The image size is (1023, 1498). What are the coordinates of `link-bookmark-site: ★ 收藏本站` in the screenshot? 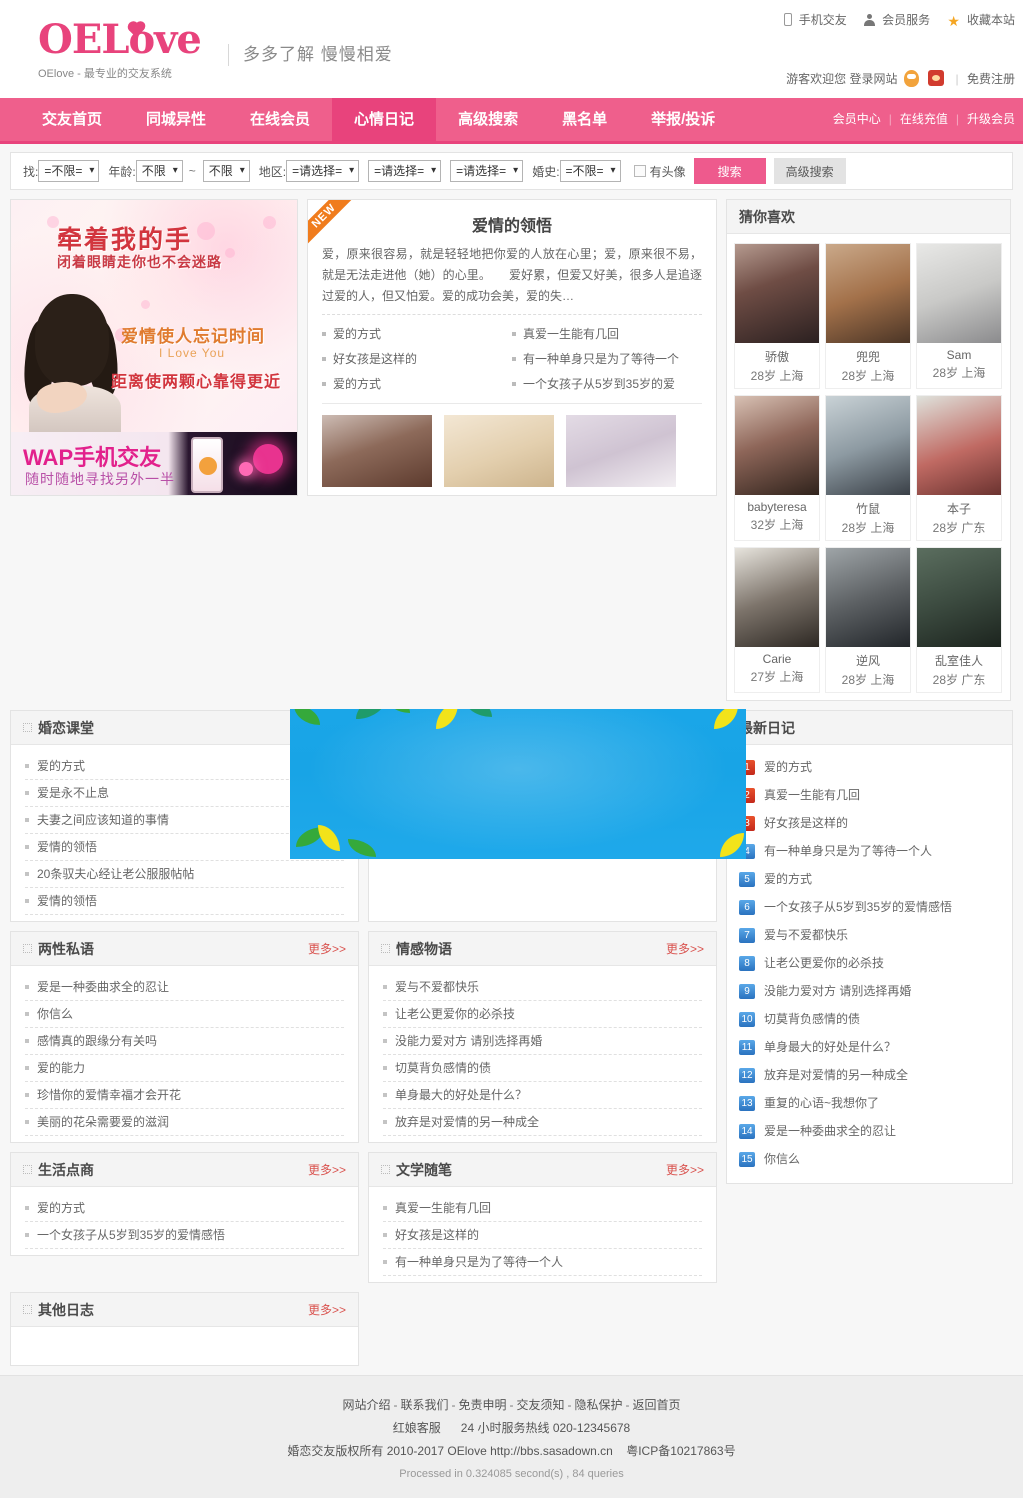 It's located at (981, 19).